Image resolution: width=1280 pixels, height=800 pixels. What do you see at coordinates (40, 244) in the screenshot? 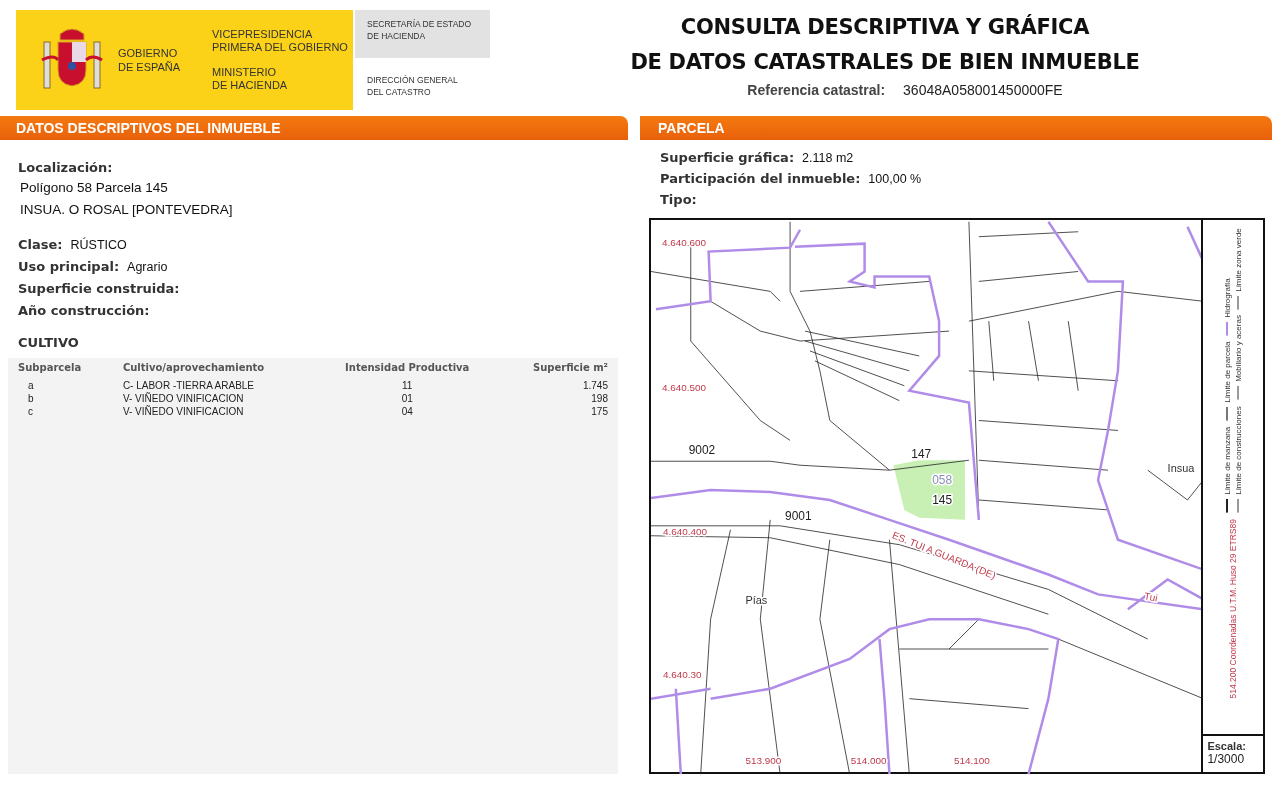
I see `field-label: Clase:` at bounding box center [40, 244].